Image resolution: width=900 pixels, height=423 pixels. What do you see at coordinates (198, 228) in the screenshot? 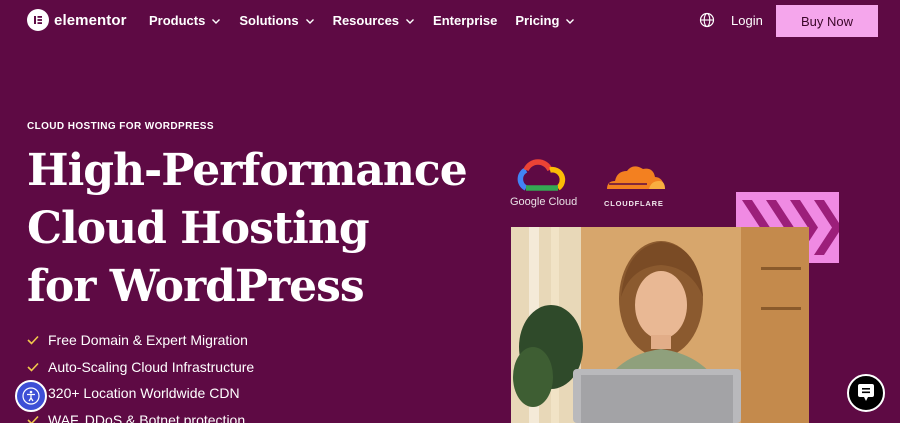
I see `headline-line: Cloud Hosting` at bounding box center [198, 228].